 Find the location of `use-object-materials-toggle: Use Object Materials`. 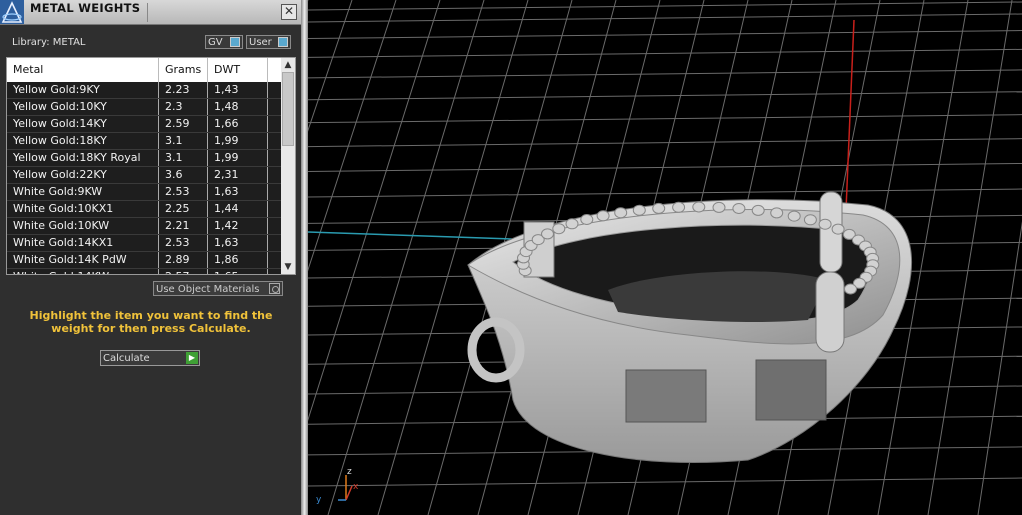

use-object-materials-toggle: Use Object Materials is located at coordinates (218, 288).